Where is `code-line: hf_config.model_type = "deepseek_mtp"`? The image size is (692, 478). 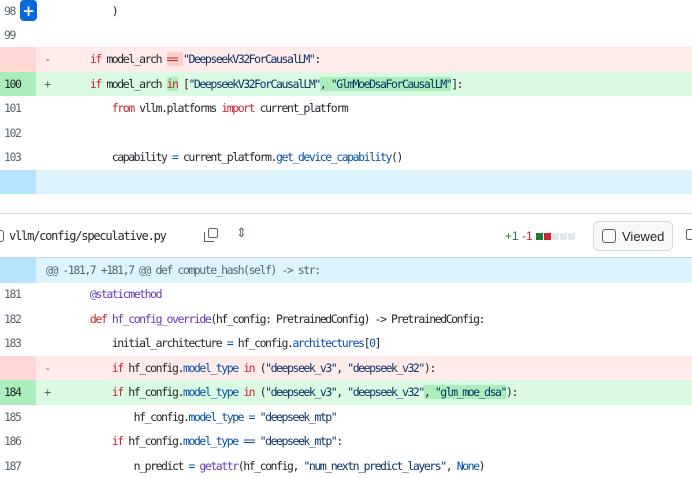 code-line: hf_config.model_type = "deepseek_mtp" is located at coordinates (197, 417).